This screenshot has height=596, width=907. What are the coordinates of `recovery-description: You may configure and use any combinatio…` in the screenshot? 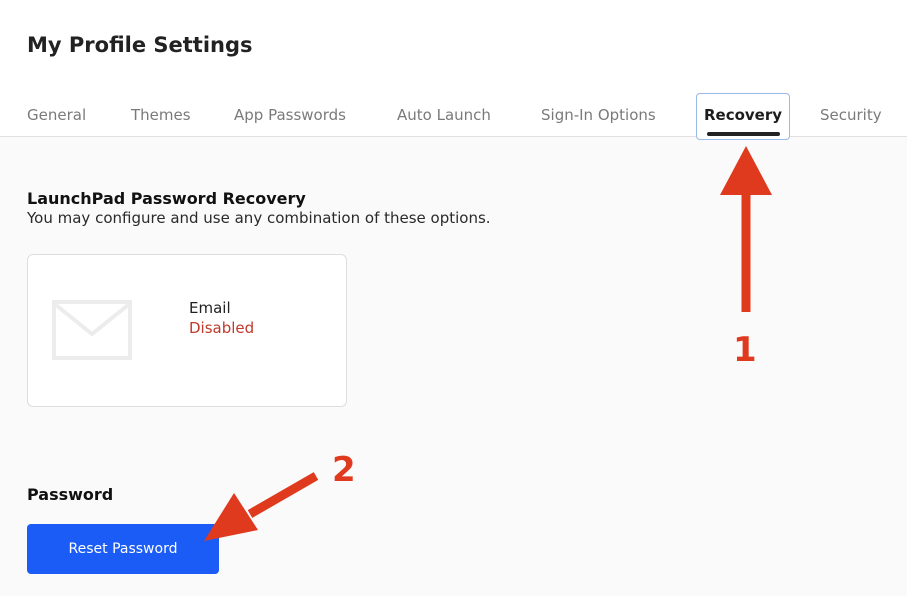 It's located at (259, 218).